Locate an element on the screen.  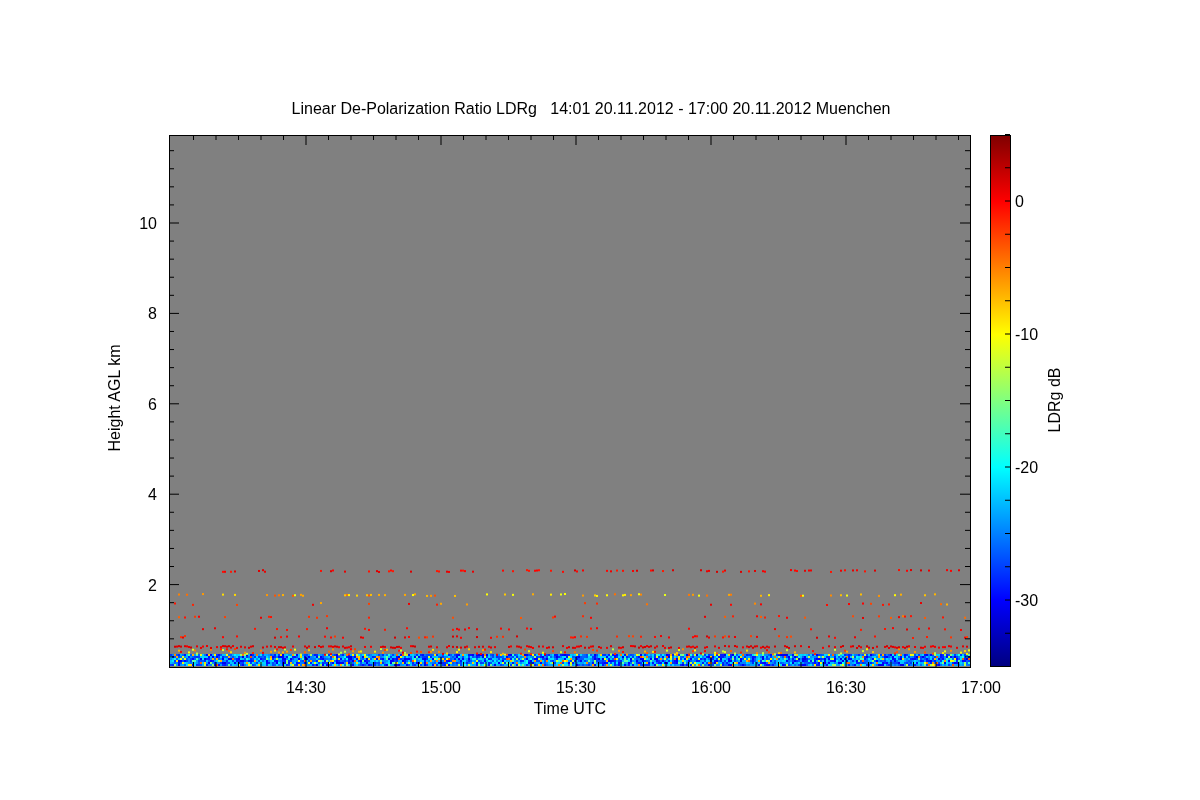
colorbar-tick-label: -20 is located at coordinates (1027, 467).